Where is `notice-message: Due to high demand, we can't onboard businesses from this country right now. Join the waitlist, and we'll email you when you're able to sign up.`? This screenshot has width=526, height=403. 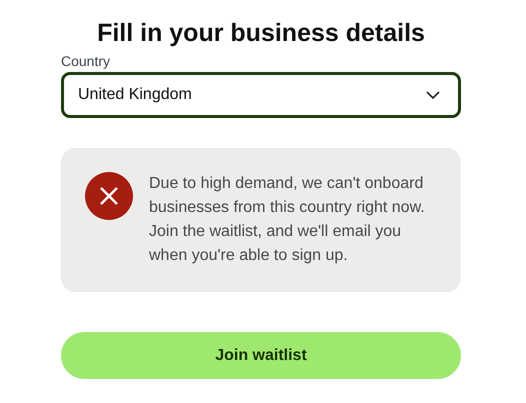 notice-message: Due to high demand, we can't onboard businesses from this country right now. Join the waitlist, and we'll email you when you're able to sign up. is located at coordinates (287, 220).